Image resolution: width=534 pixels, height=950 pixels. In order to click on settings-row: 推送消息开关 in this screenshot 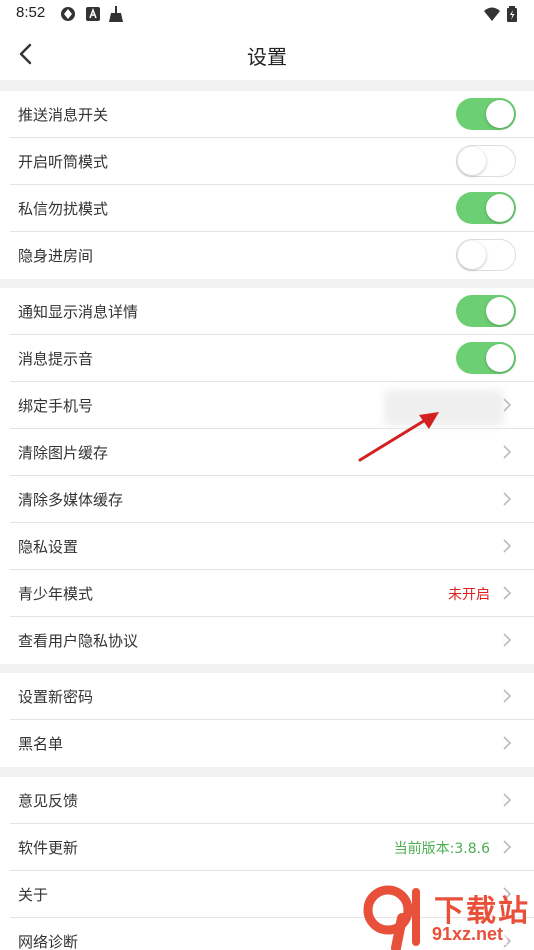, I will do `click(272, 114)`.